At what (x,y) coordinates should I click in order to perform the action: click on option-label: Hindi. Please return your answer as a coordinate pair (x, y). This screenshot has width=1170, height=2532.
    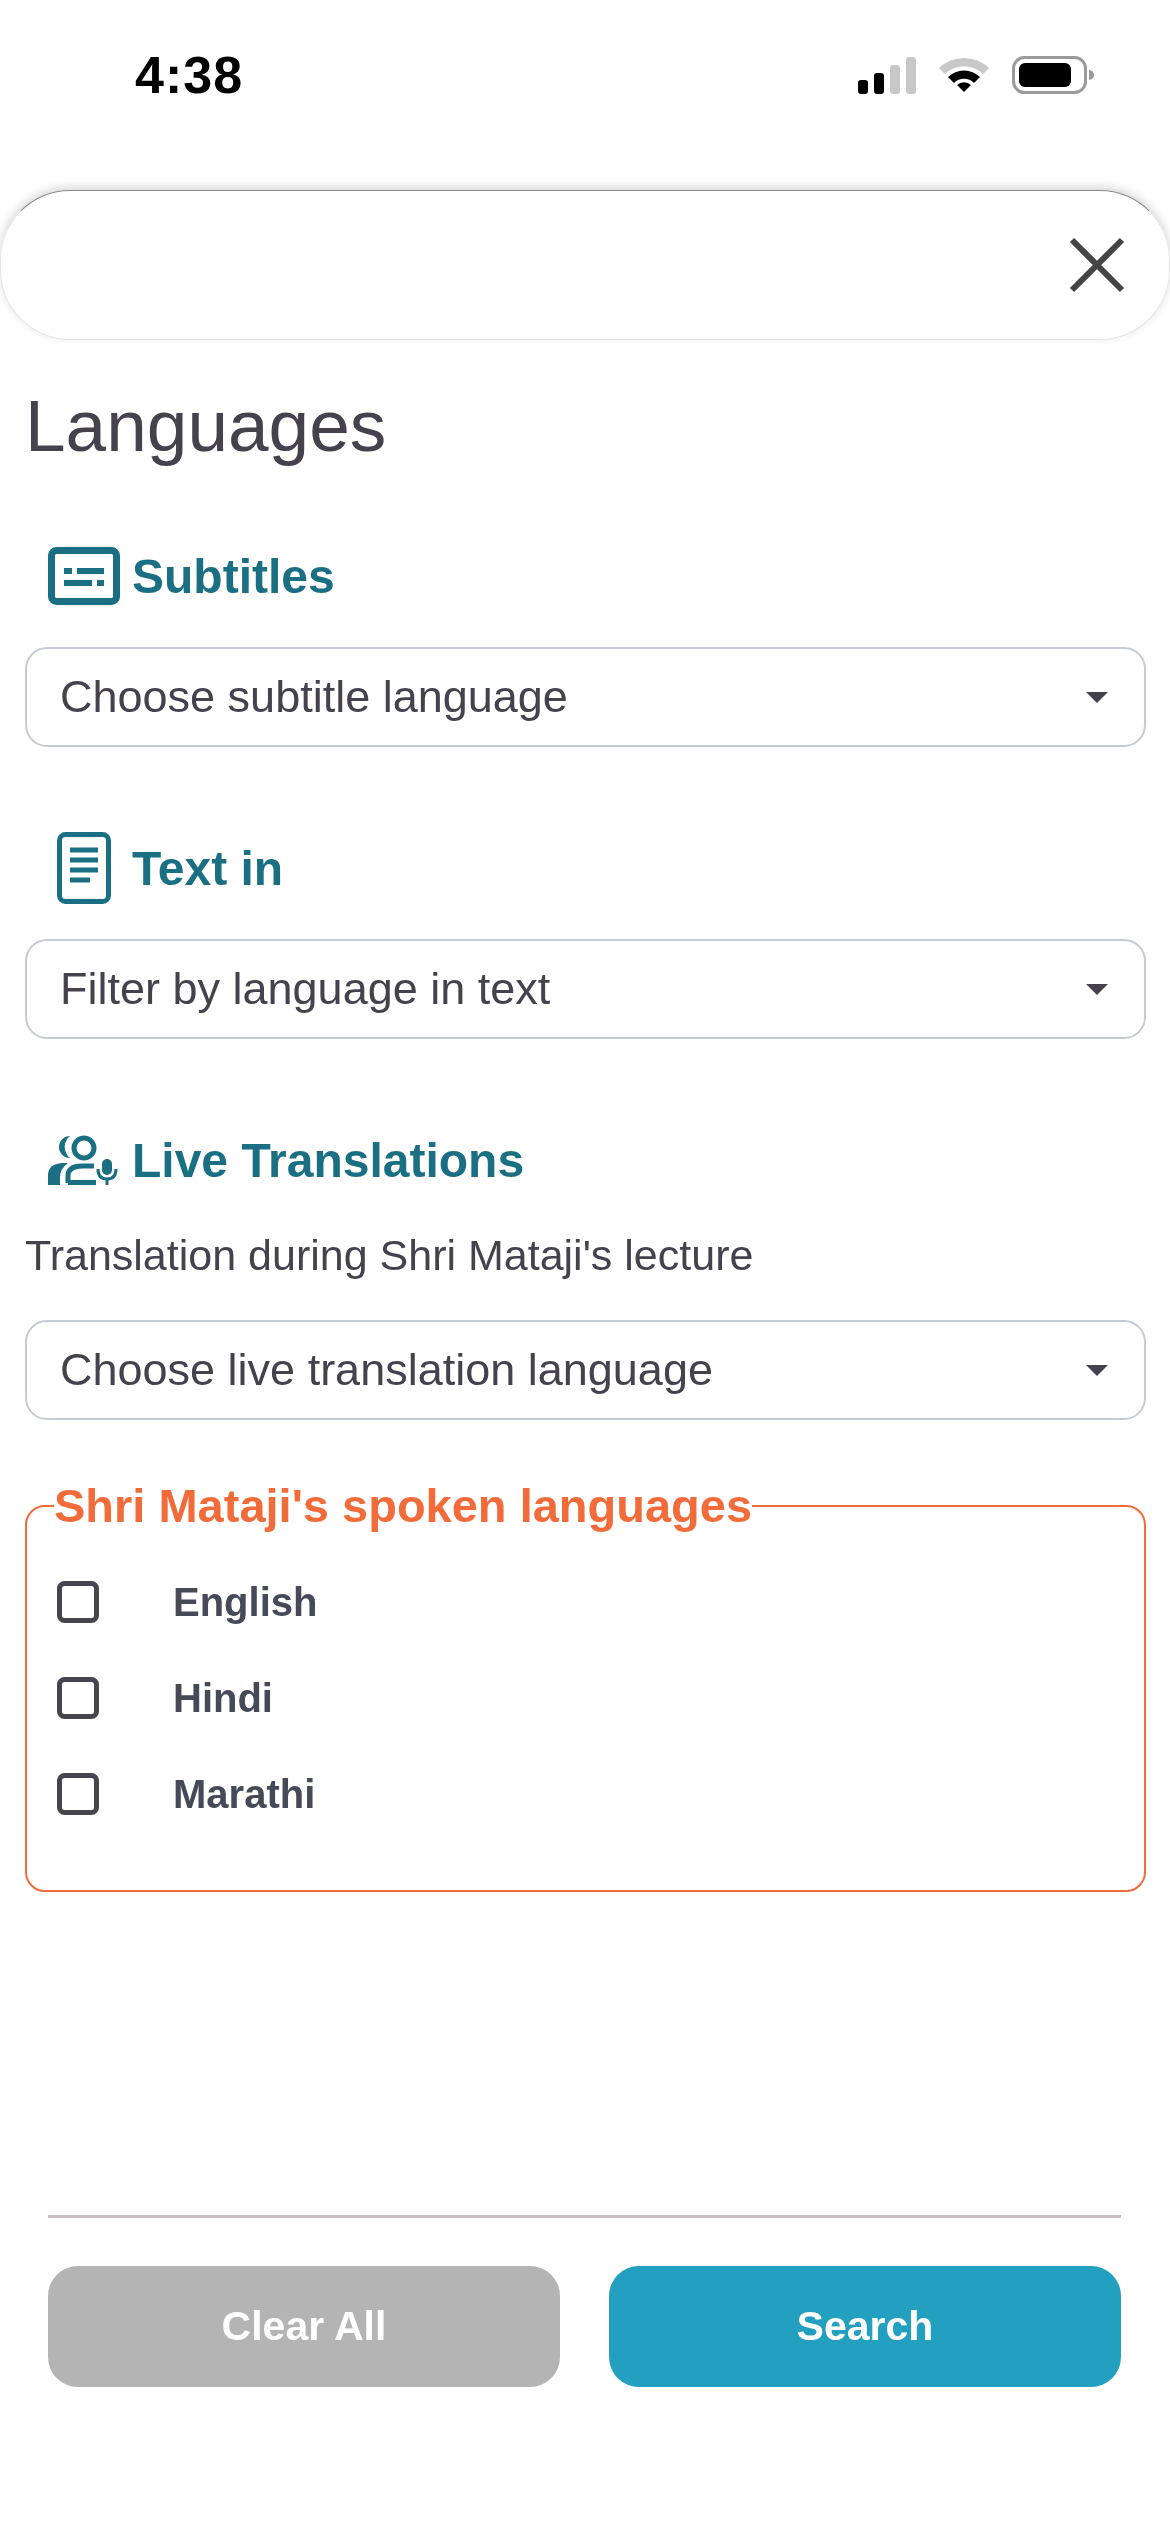
    Looking at the image, I should click on (223, 1698).